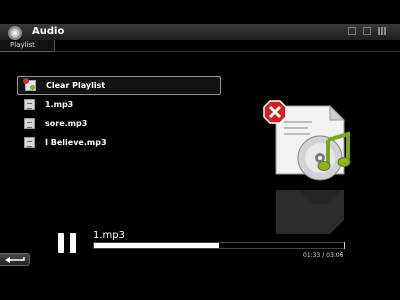 This screenshot has width=400, height=300. I want to click on minimize-icon, so click(352, 31).